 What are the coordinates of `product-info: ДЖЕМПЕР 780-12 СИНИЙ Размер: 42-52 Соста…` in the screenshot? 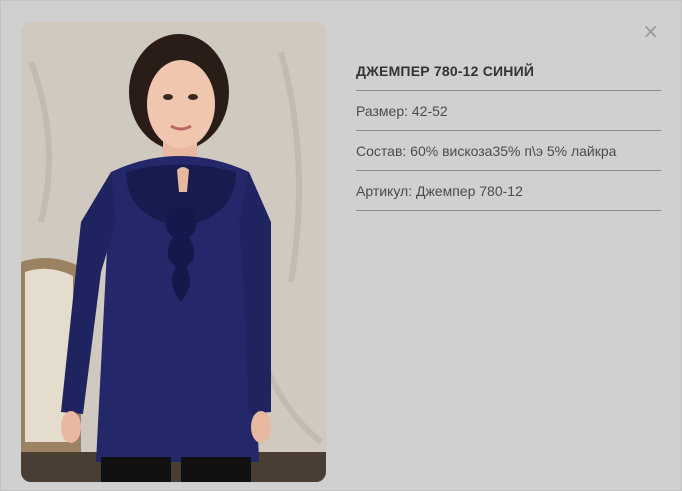 It's located at (508, 132).